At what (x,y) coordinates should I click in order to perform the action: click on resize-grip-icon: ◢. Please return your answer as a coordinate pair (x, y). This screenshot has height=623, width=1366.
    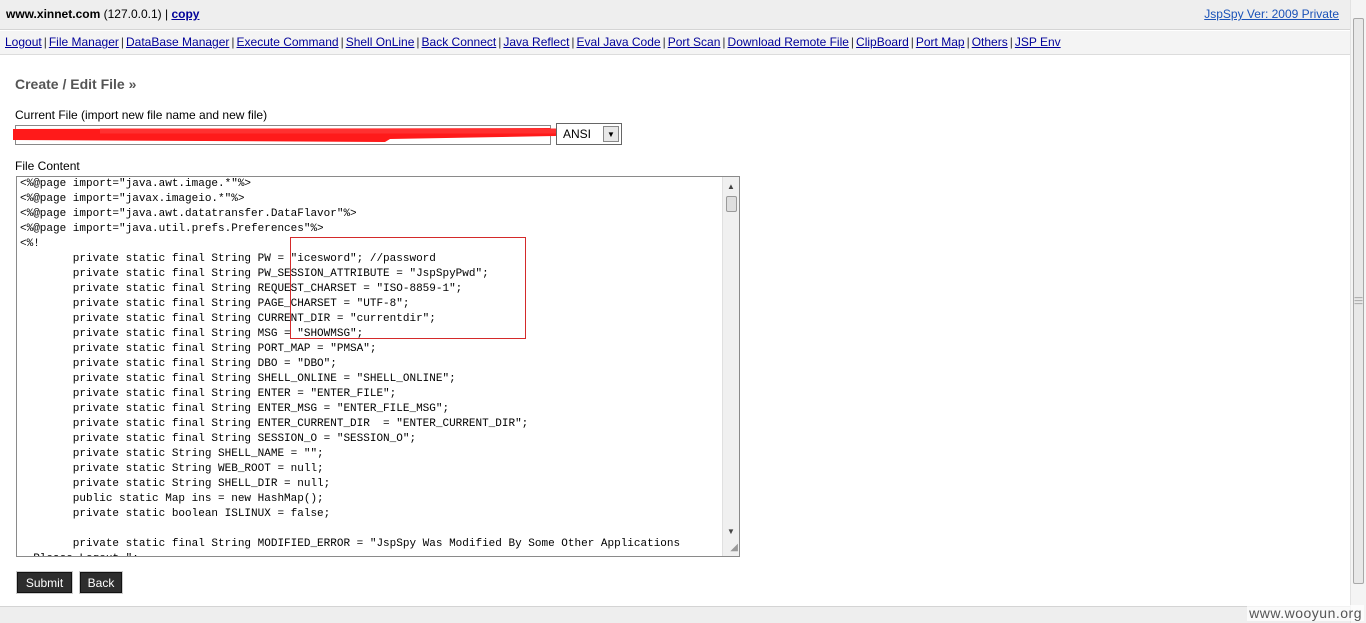
    Looking at the image, I should click on (731, 548).